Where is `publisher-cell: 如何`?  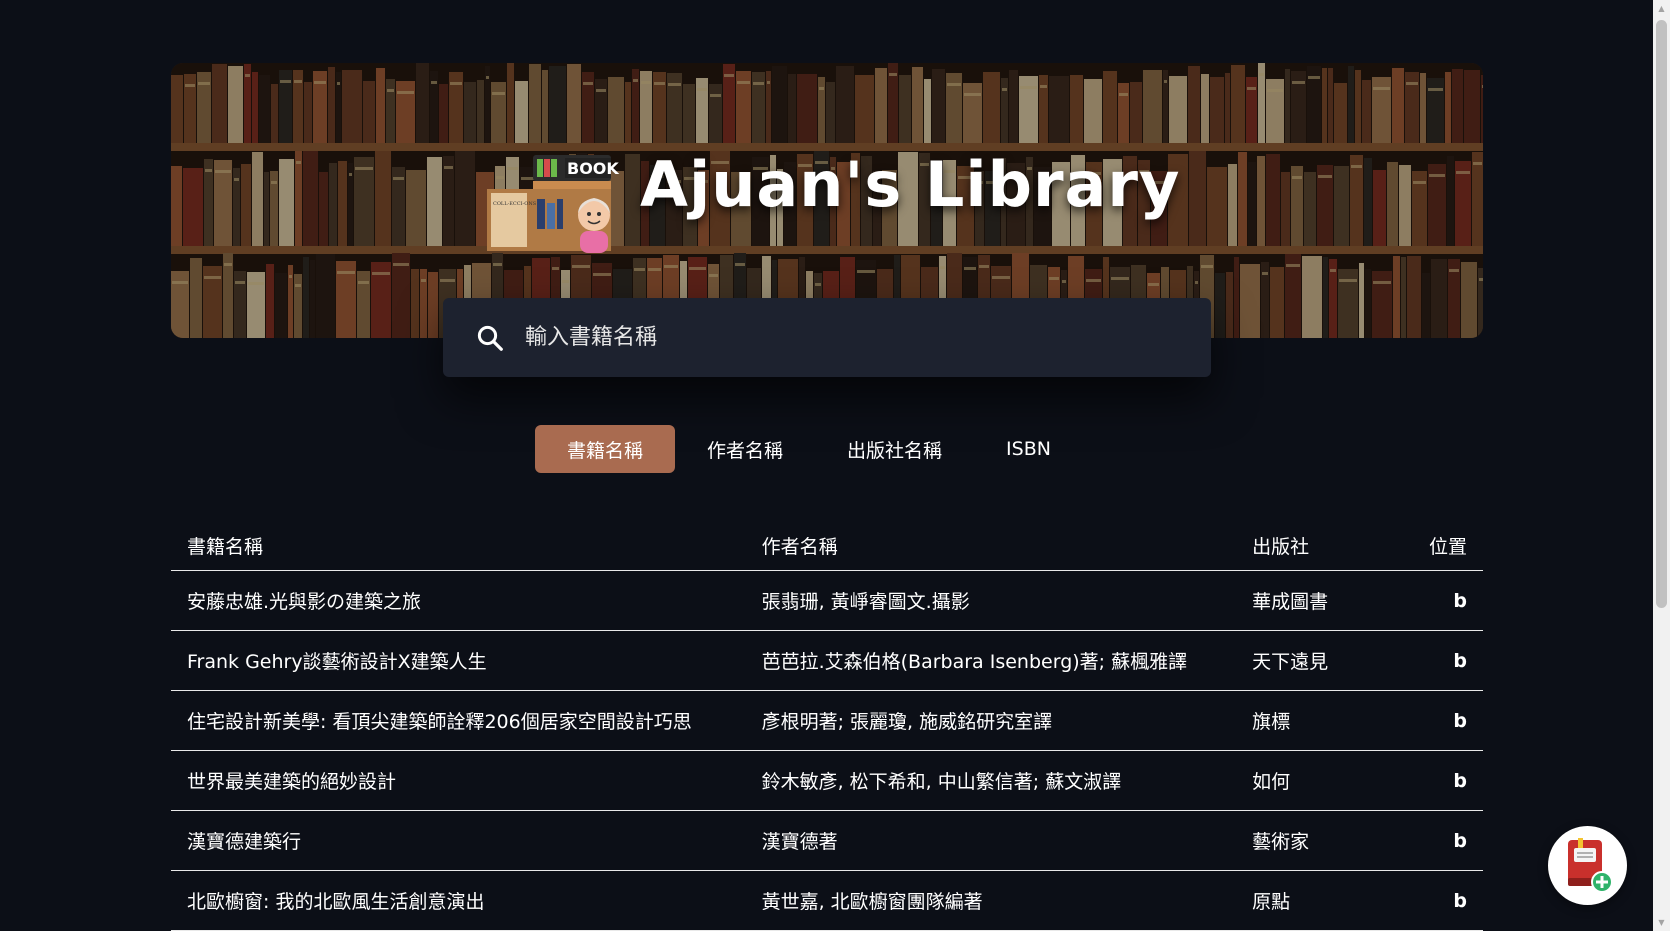 publisher-cell: 如何 is located at coordinates (1313, 780).